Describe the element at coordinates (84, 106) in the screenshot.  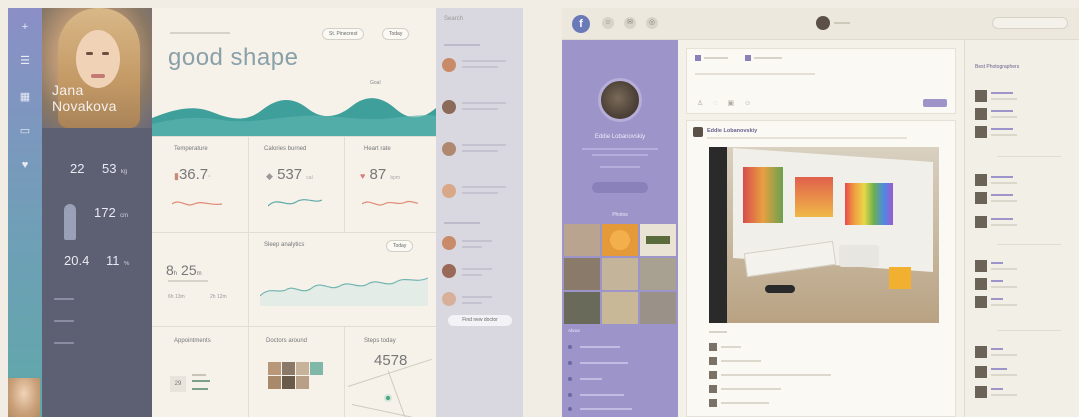
I see `profile-last-name: Novakova` at that location.